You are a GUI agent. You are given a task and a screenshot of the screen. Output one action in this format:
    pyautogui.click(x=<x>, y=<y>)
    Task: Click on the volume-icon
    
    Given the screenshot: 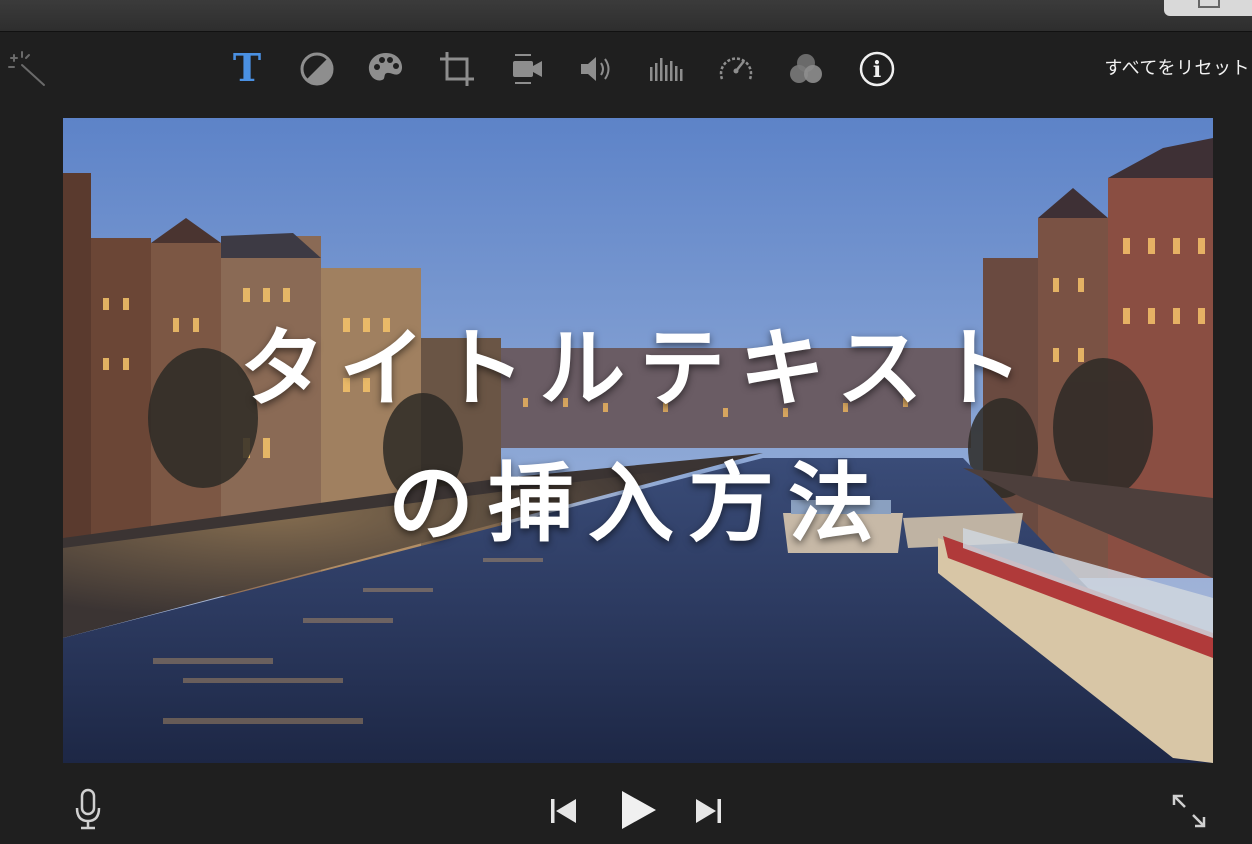 What is the action you would take?
    pyautogui.click(x=597, y=69)
    